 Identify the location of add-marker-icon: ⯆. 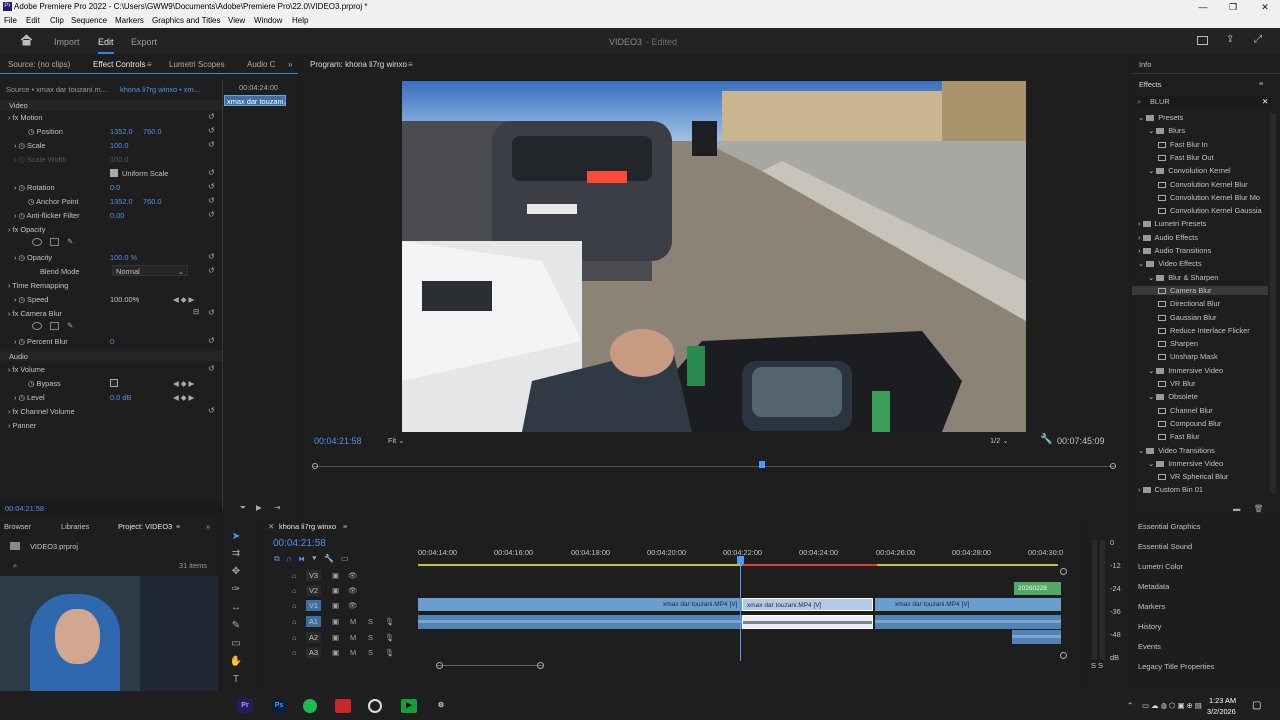
(314, 558).